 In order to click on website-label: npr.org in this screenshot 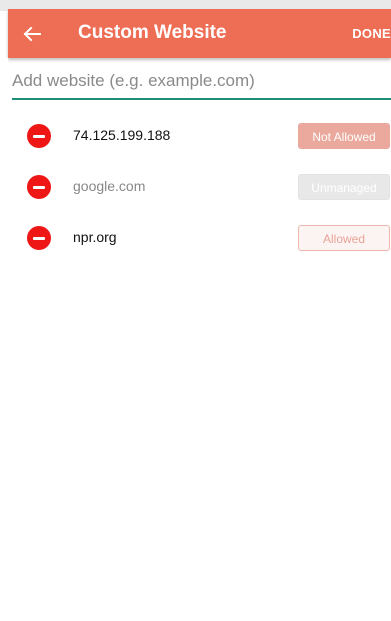, I will do `click(95, 237)`.